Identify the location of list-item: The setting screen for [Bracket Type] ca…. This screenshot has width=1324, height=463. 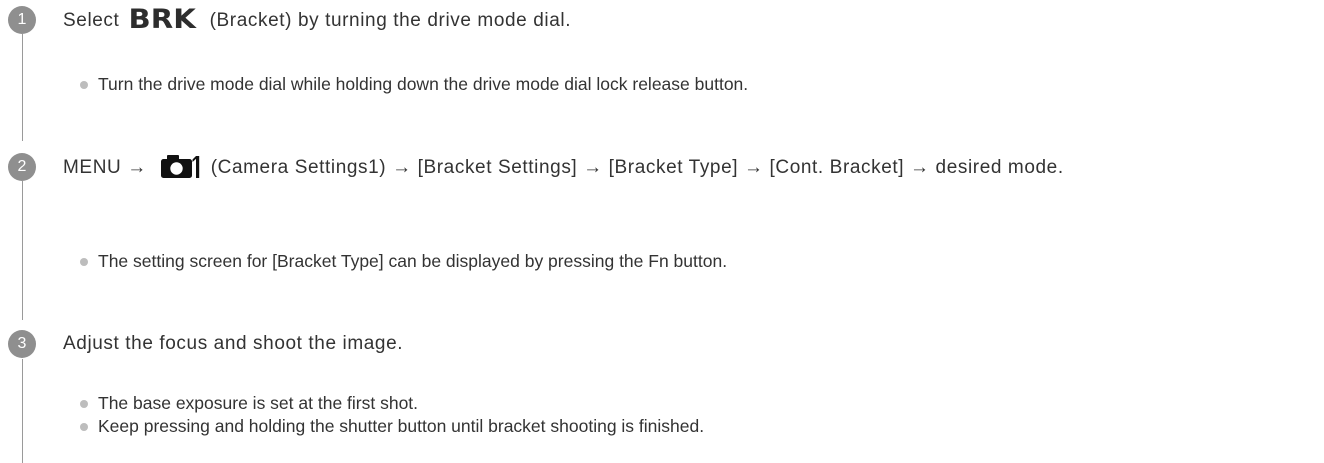
(403, 261).